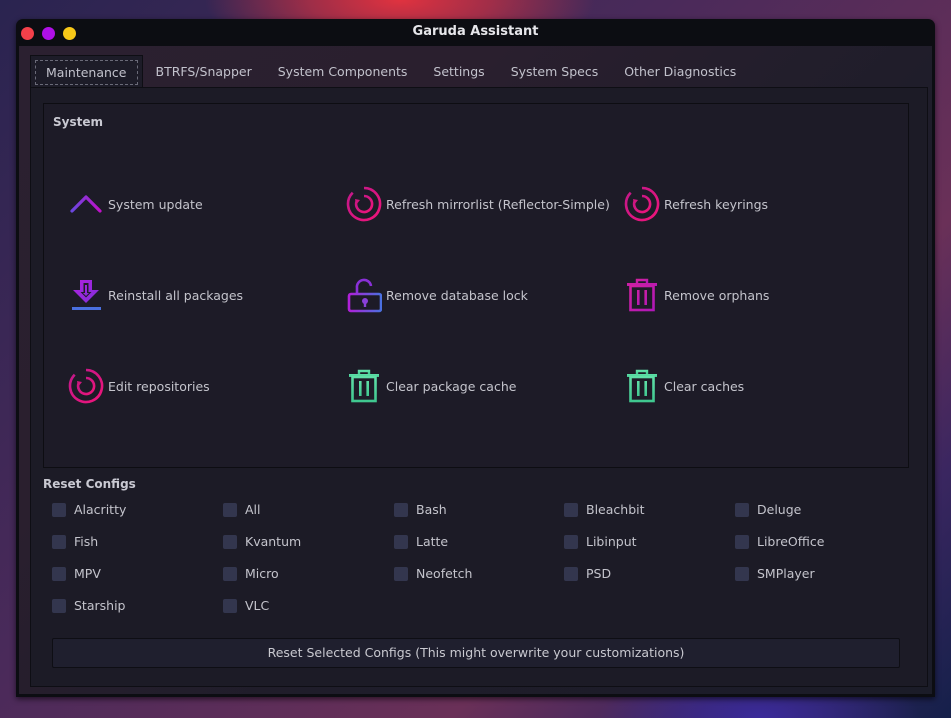  I want to click on chevron-up-icon, so click(86, 204).